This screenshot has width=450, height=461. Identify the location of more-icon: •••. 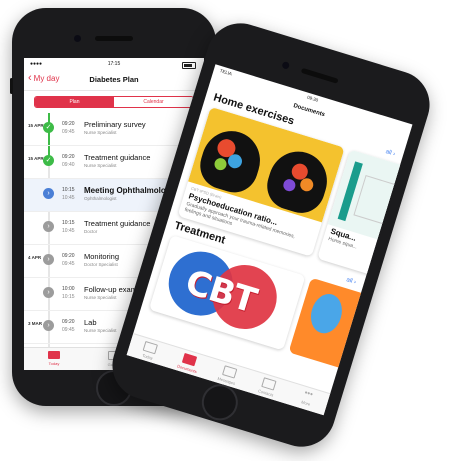
(309, 393).